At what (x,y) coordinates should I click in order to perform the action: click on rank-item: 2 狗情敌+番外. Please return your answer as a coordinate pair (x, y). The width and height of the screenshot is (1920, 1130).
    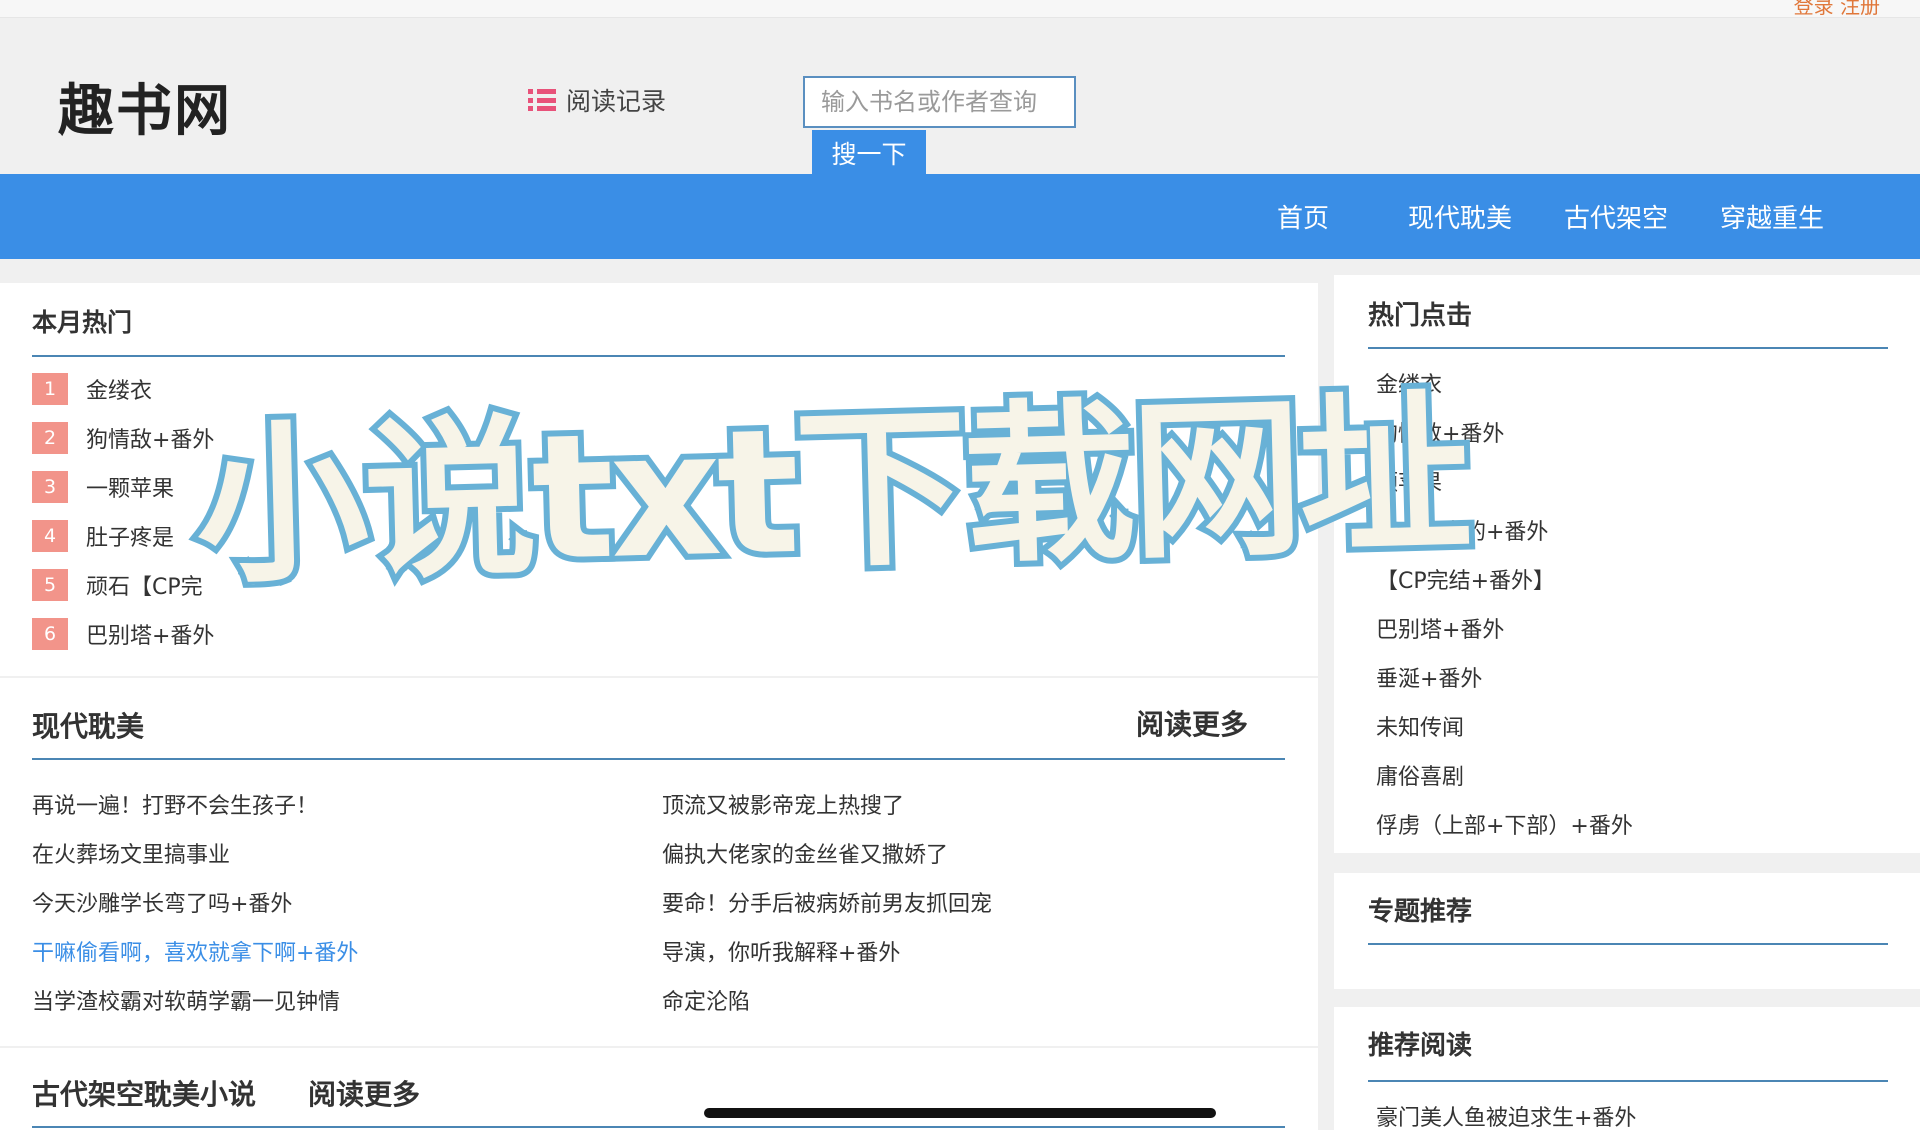
    Looking at the image, I should click on (123, 438).